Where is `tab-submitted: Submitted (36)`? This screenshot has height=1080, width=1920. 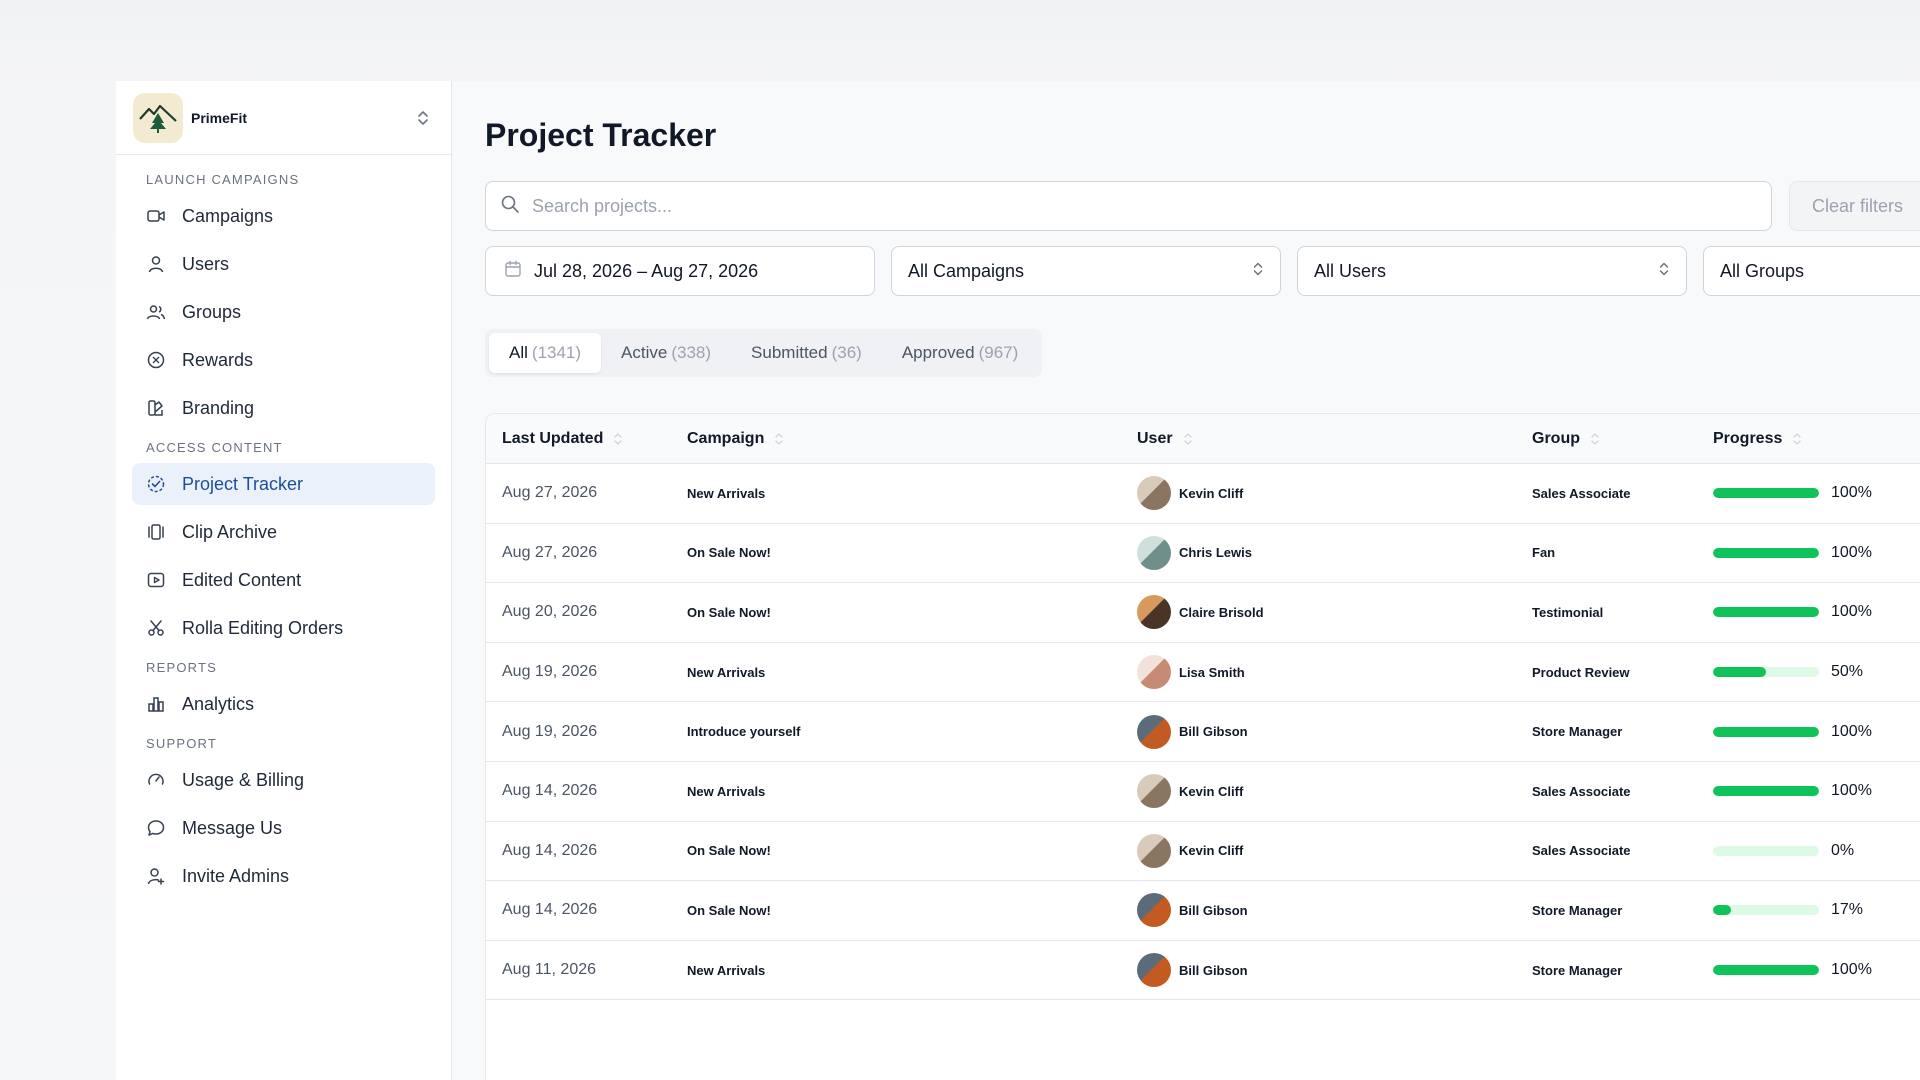
tab-submitted: Submitted (36) is located at coordinates (806, 353).